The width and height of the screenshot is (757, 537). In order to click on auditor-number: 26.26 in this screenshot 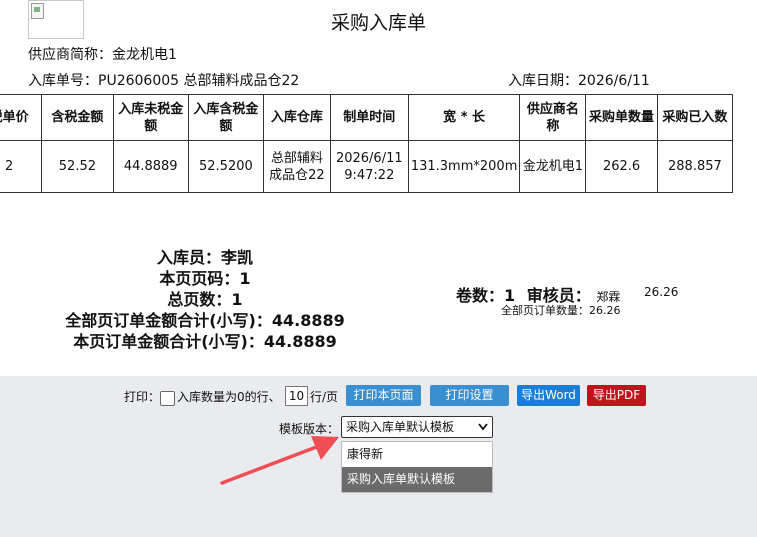, I will do `click(661, 292)`.